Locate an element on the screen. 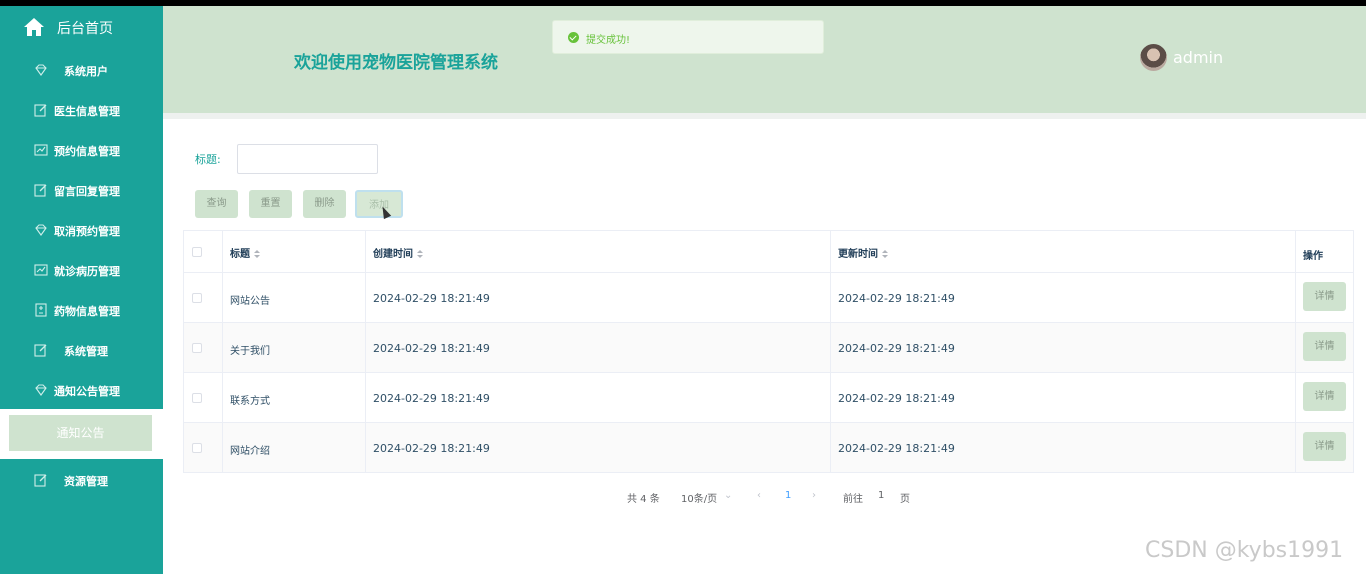 This screenshot has height=574, width=1366. sidebar-home: 后台首页 is located at coordinates (81, 27).